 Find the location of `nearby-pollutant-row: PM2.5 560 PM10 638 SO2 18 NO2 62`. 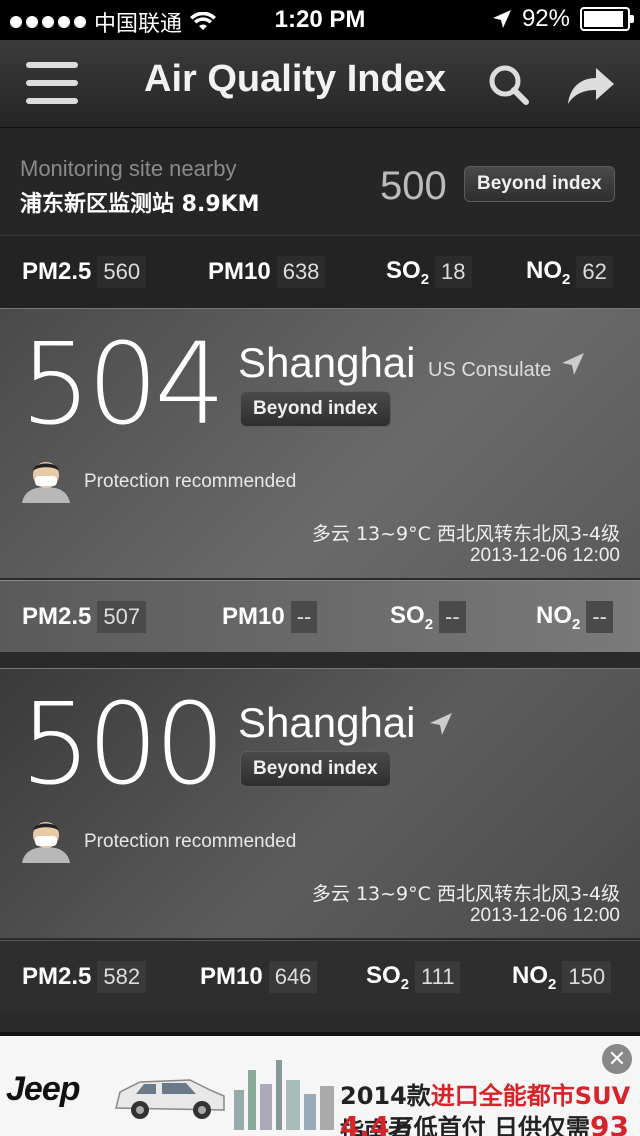

nearby-pollutant-row: PM2.5 560 PM10 638 SO2 18 NO2 62 is located at coordinates (320, 272).